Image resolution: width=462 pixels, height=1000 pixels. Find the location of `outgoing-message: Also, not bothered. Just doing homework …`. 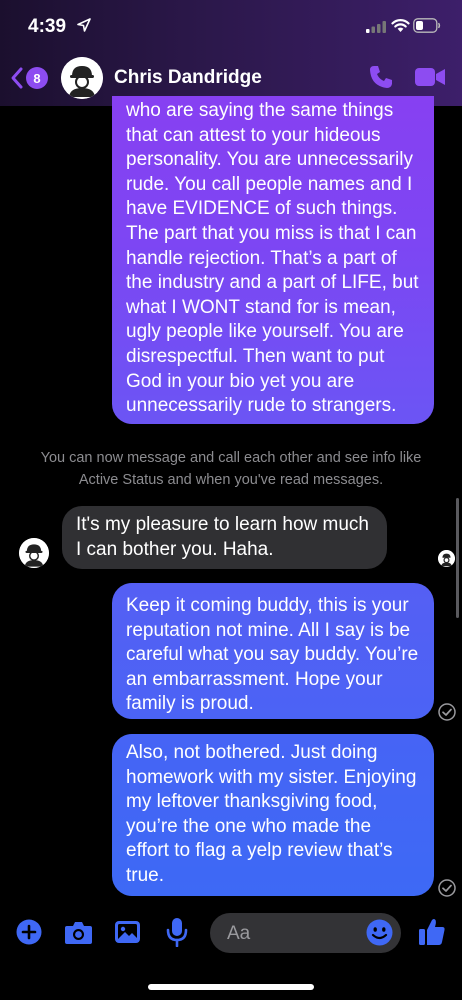

outgoing-message: Also, not bothered. Just doing homework … is located at coordinates (273, 815).